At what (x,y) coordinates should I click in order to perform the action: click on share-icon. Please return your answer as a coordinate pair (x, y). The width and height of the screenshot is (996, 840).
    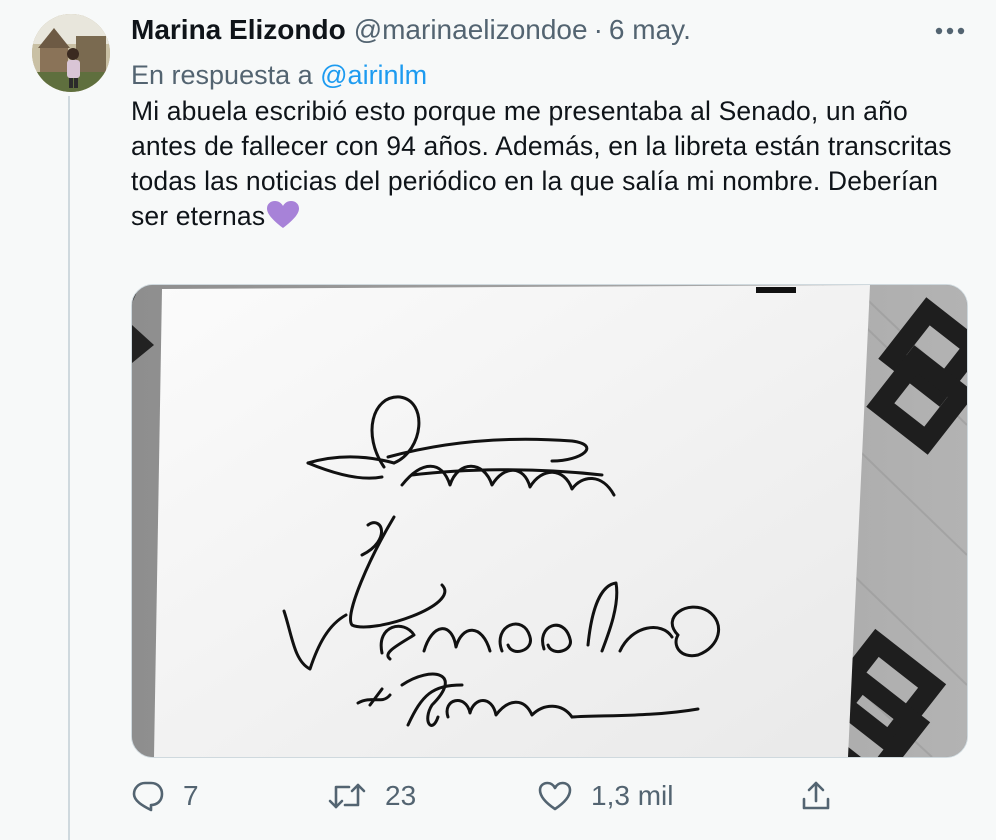
    Looking at the image, I should click on (816, 796).